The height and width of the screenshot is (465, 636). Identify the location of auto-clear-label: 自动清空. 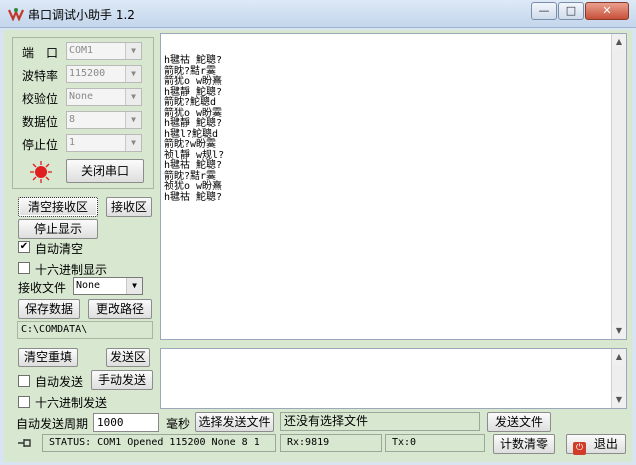
(59, 249).